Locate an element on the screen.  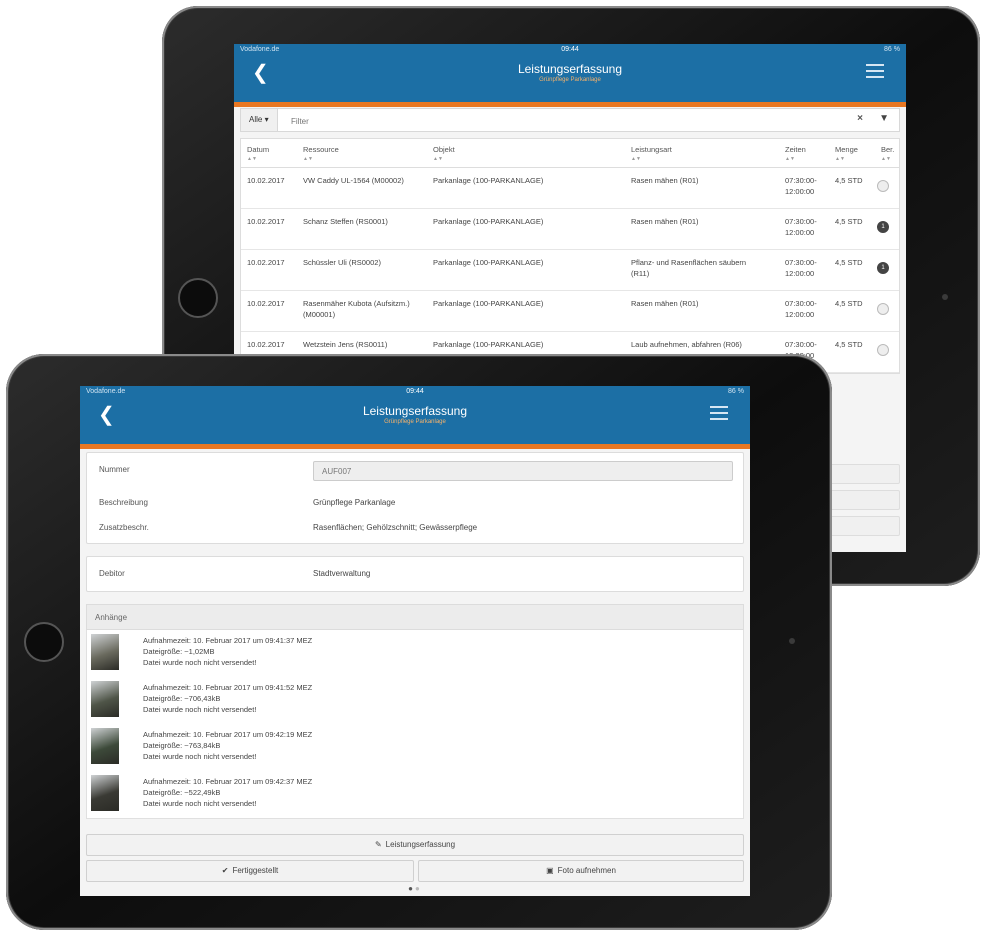
col-leistungsart: Leistungsart ▲▼ is located at coordinates (651, 153).